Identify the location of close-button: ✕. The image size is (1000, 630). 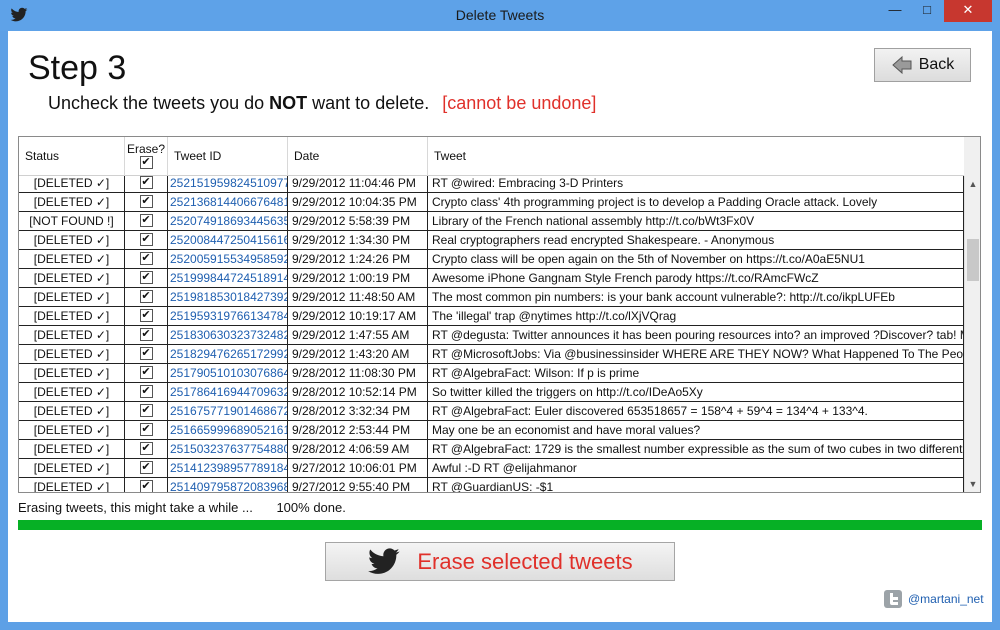
(968, 11).